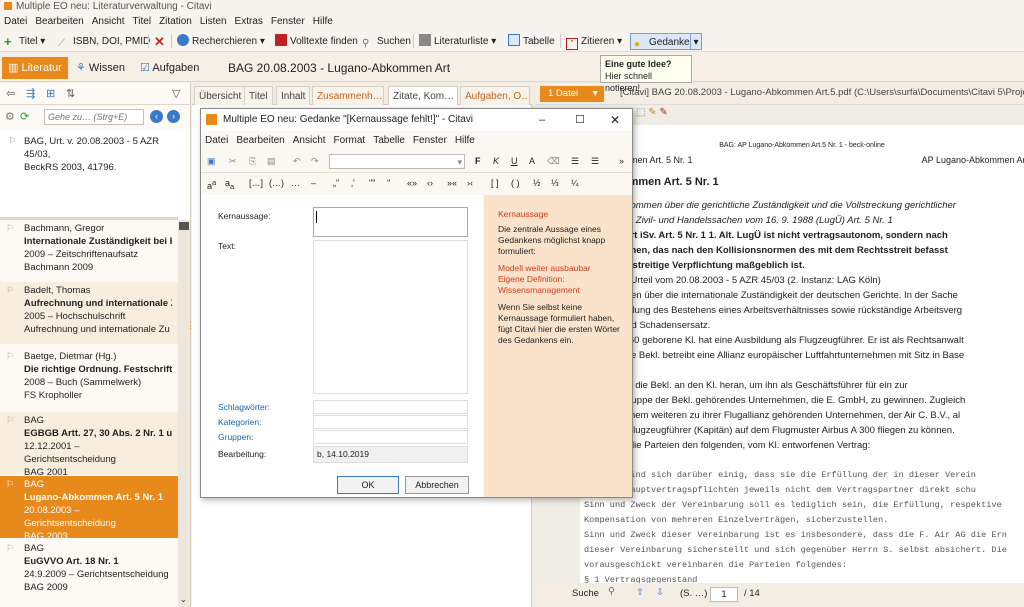 This screenshot has width=1024, height=607. Describe the element at coordinates (176, 93) in the screenshot. I see `filter-icon: ▽` at that location.